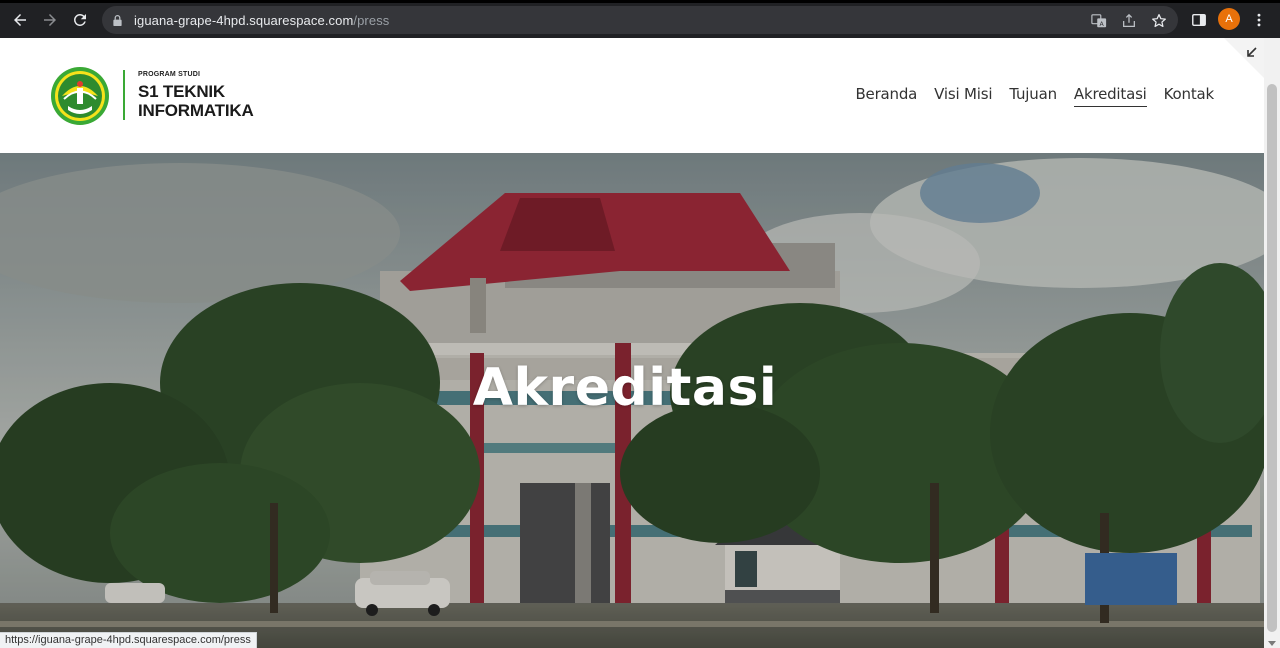 This screenshot has width=1280, height=648. Describe the element at coordinates (1110, 96) in the screenshot. I see `nav-akreditasi: Akreditasi` at that location.